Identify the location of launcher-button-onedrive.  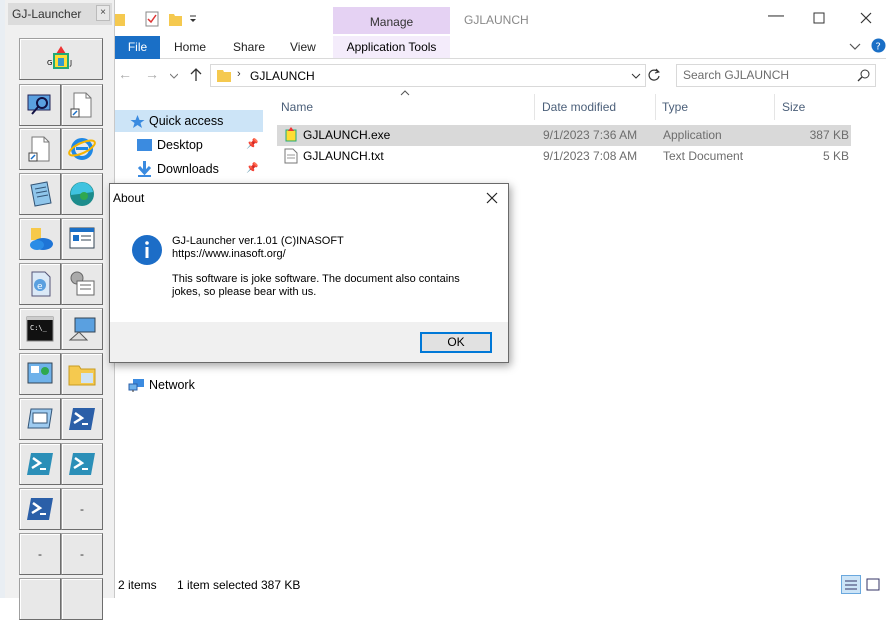
(40, 239).